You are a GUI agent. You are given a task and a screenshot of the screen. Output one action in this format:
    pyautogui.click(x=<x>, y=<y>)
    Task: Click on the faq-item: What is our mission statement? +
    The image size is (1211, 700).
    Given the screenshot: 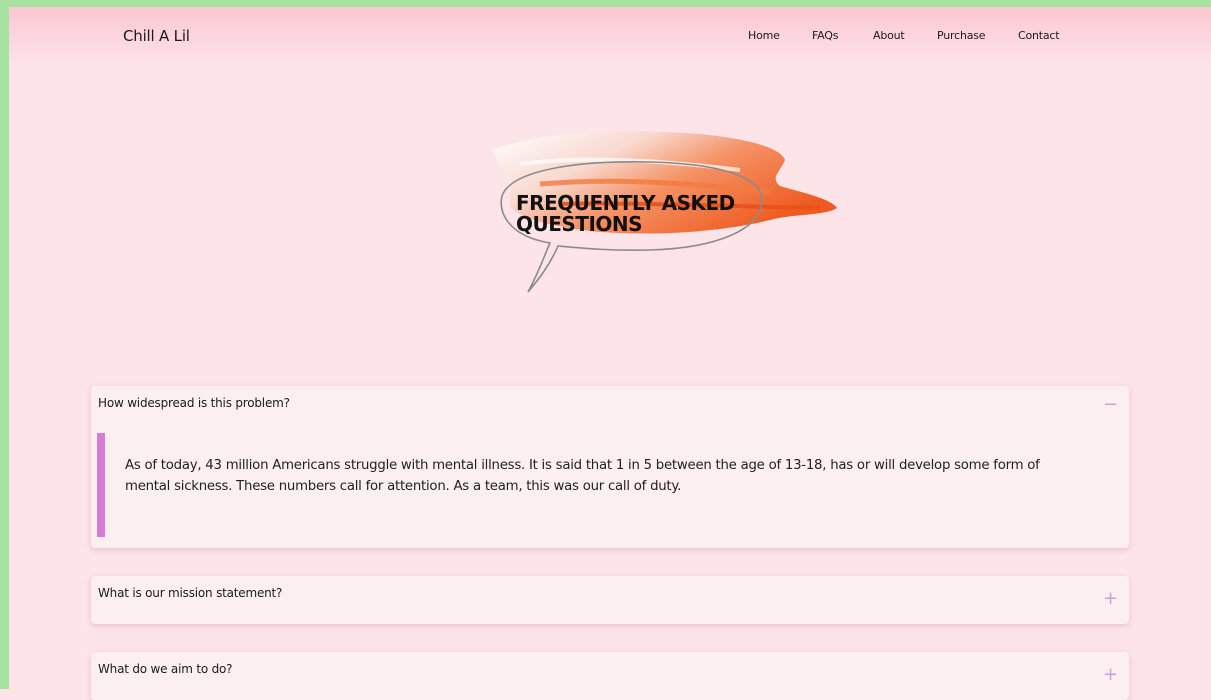 What is the action you would take?
    pyautogui.click(x=610, y=600)
    